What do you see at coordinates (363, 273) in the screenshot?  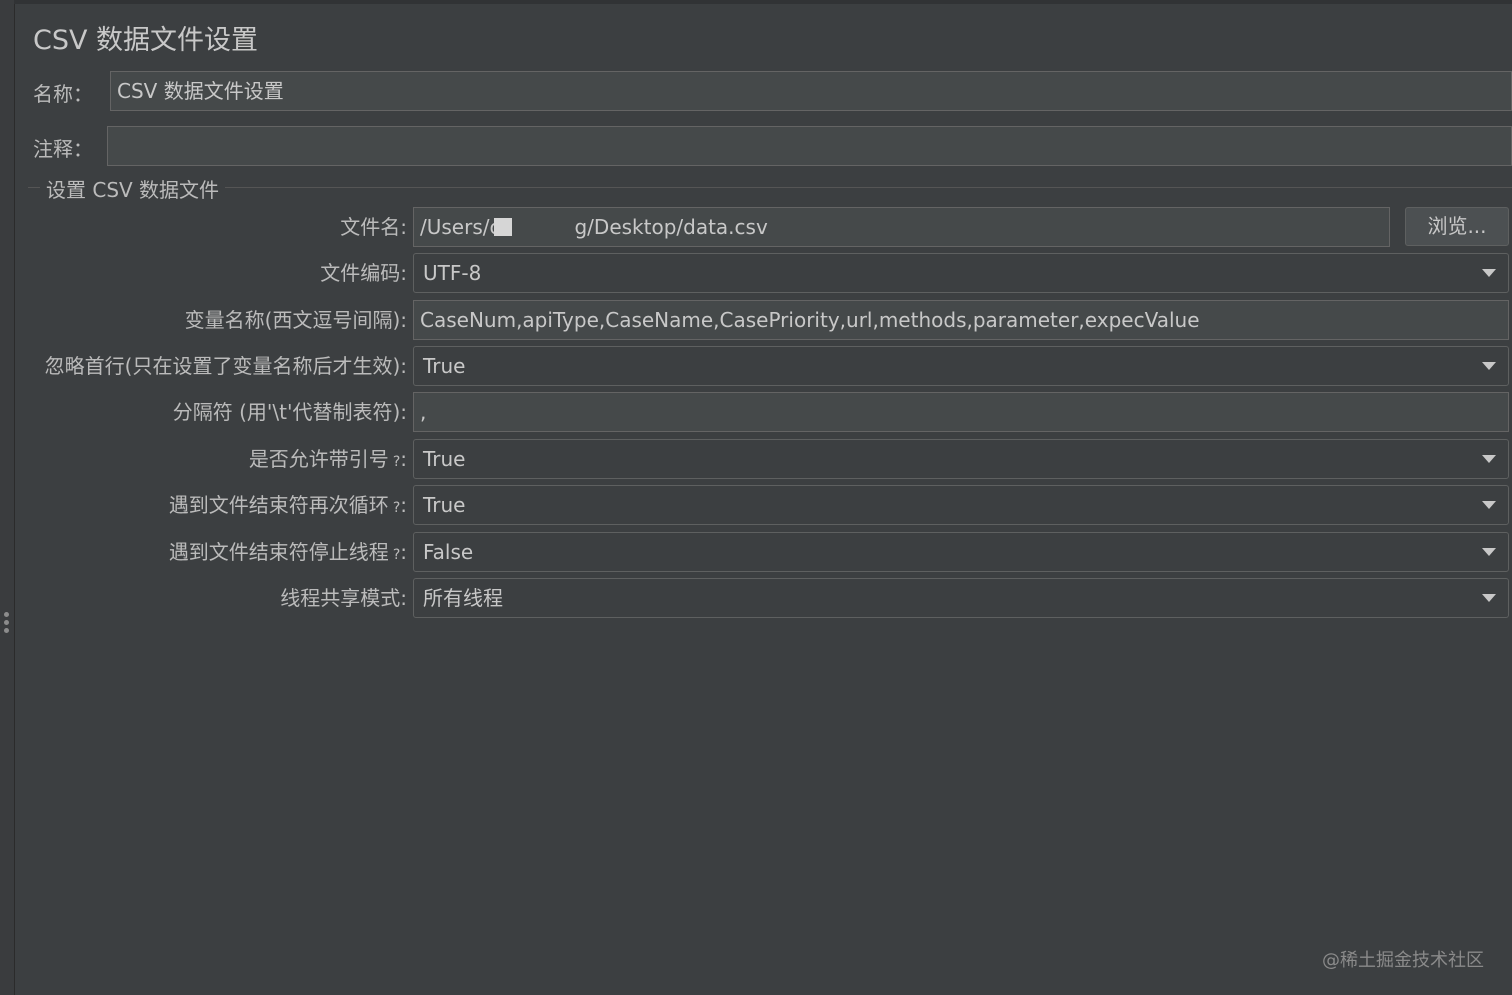 I see `encoding-label: 文件编码:` at bounding box center [363, 273].